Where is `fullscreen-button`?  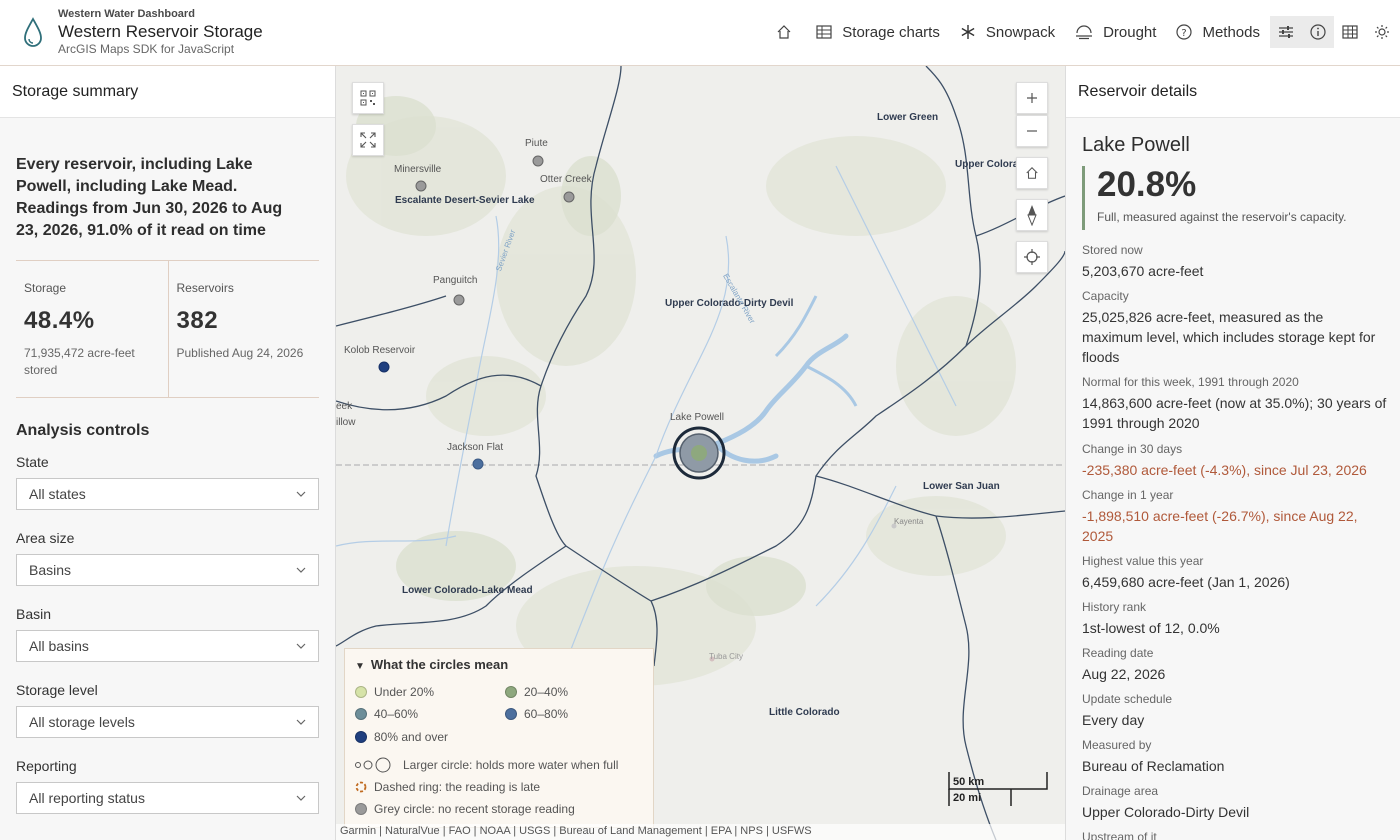 fullscreen-button is located at coordinates (368, 140).